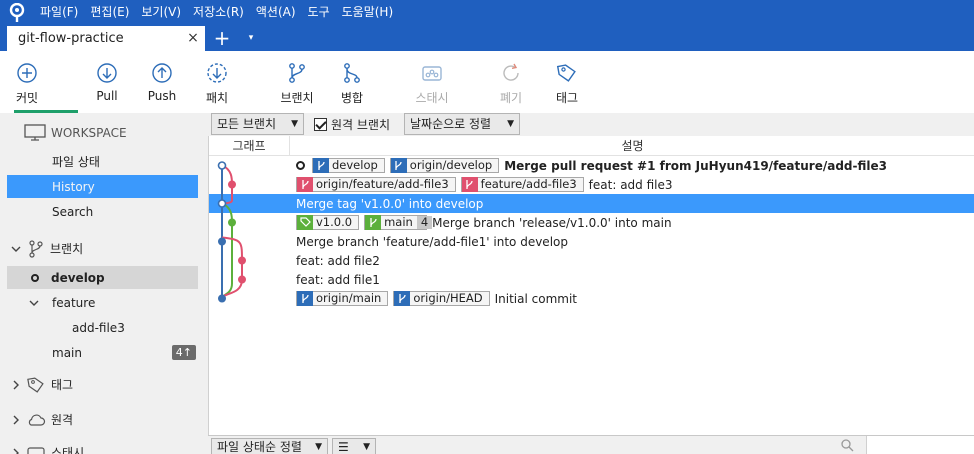  Describe the element at coordinates (62, 420) in the screenshot. I see `remotes-label: 원격` at that location.